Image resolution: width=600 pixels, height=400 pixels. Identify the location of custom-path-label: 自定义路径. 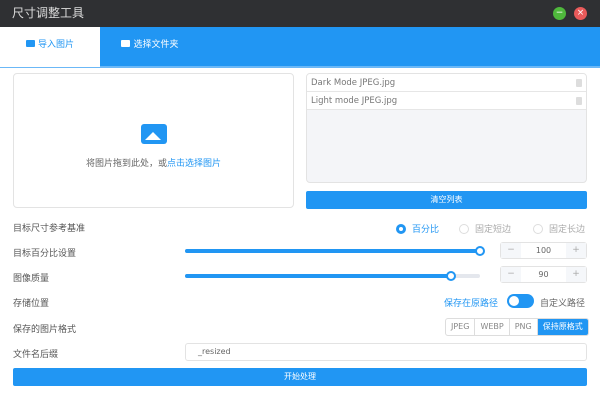
(563, 304).